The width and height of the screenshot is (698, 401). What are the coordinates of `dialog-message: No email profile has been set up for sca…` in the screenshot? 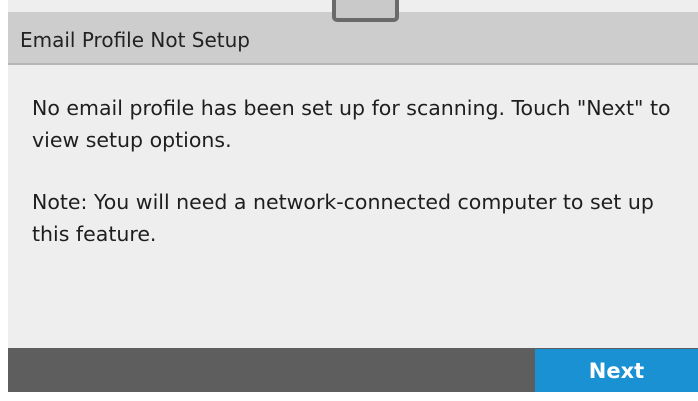 It's located at (351, 124).